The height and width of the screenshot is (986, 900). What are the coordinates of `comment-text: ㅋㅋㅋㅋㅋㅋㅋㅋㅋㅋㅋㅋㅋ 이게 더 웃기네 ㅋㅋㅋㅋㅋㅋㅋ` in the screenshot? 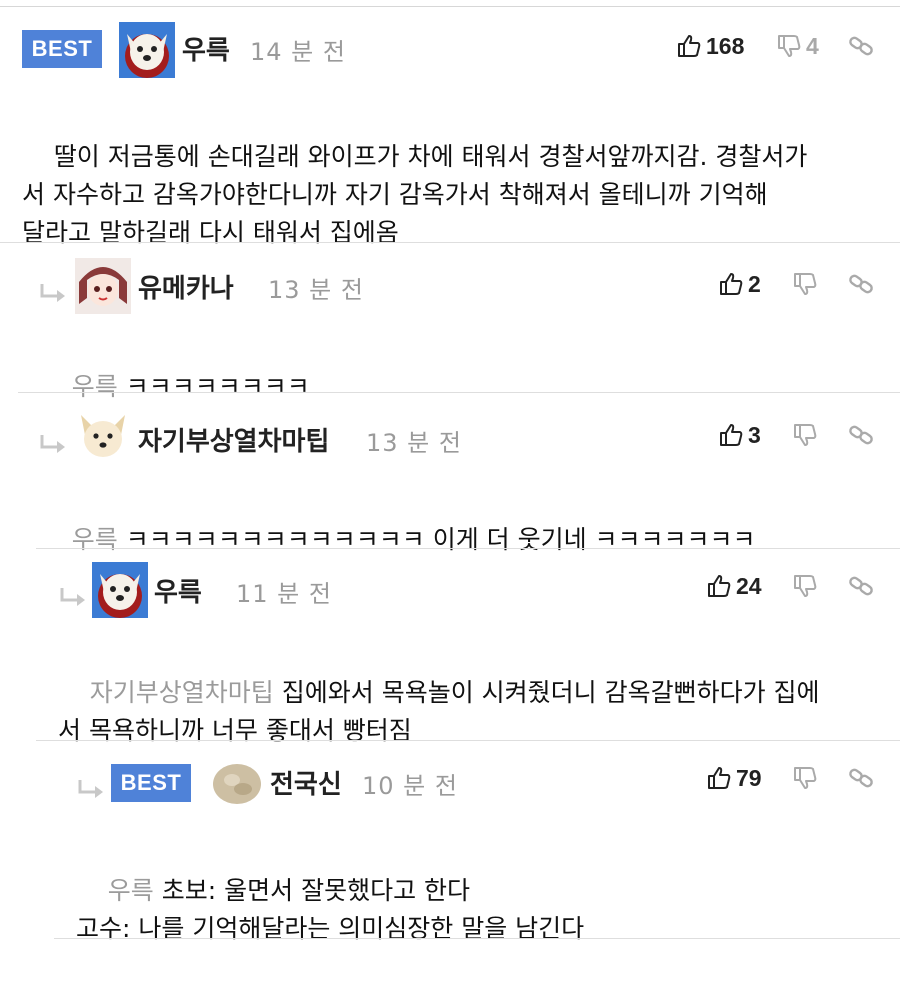 It's located at (440, 539).